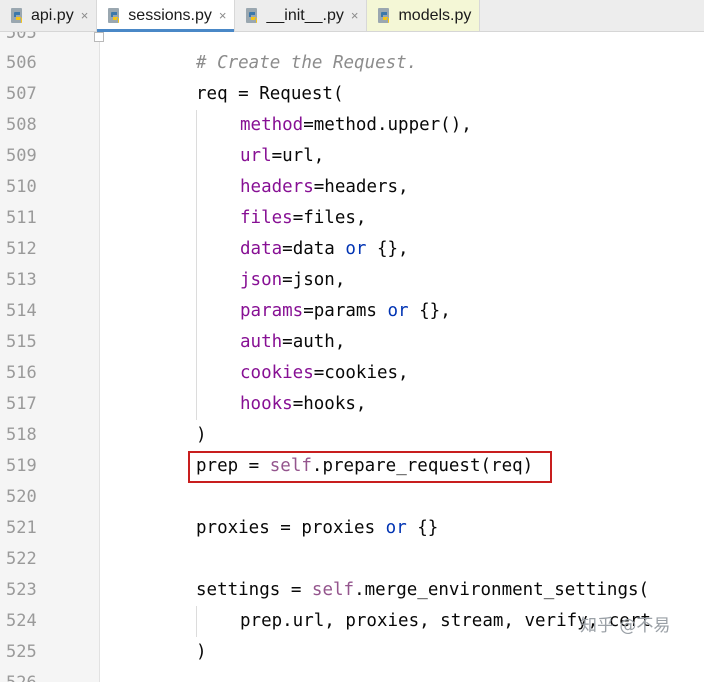 The height and width of the screenshot is (682, 704). Describe the element at coordinates (277, 373) in the screenshot. I see `param-token: cookies` at that location.